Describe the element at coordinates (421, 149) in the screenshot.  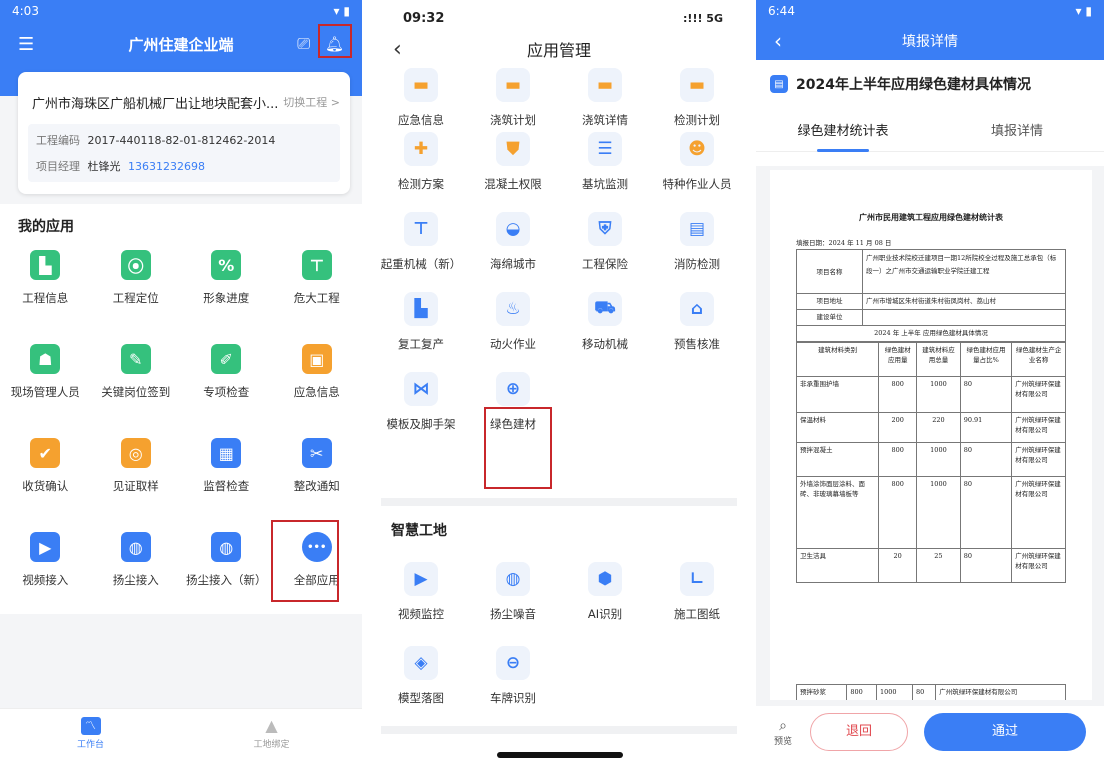
I see `scheme-icon: ✚` at that location.